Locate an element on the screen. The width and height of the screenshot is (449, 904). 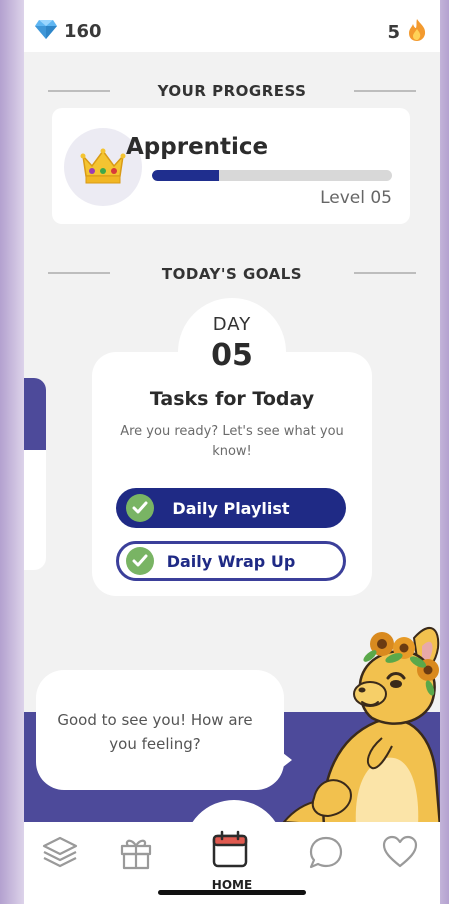
streak-count: 5 is located at coordinates (393, 32).